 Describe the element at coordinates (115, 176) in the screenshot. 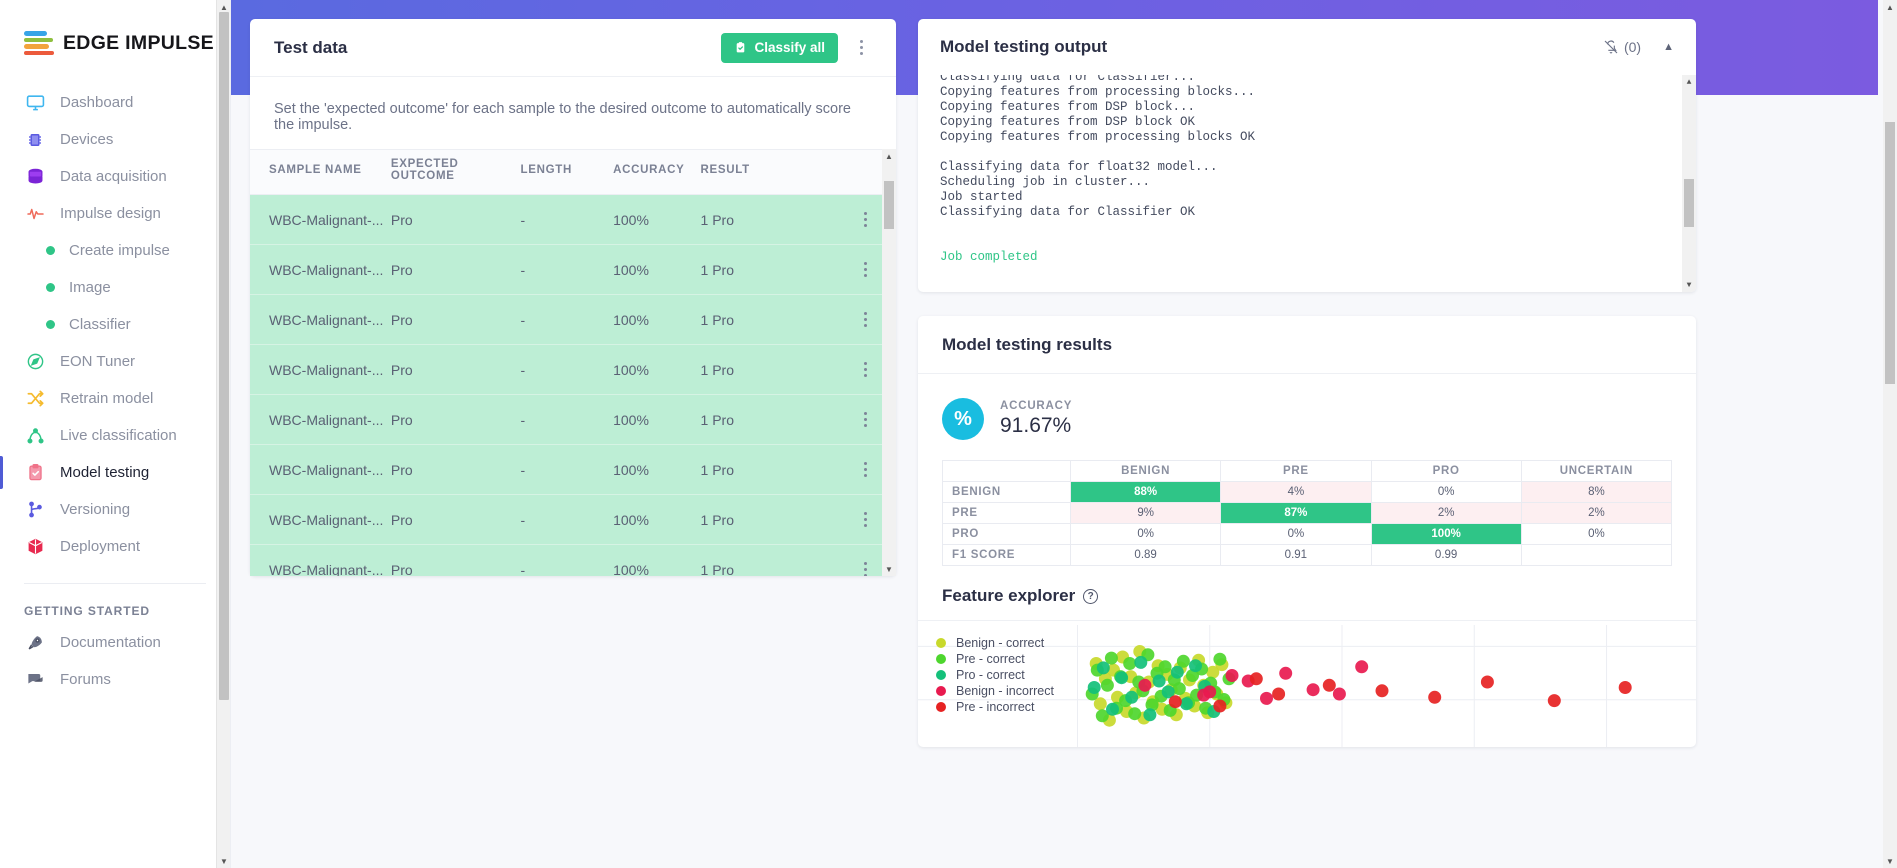

I see `sidebar-item-data-acquisition: Data acquisition` at that location.